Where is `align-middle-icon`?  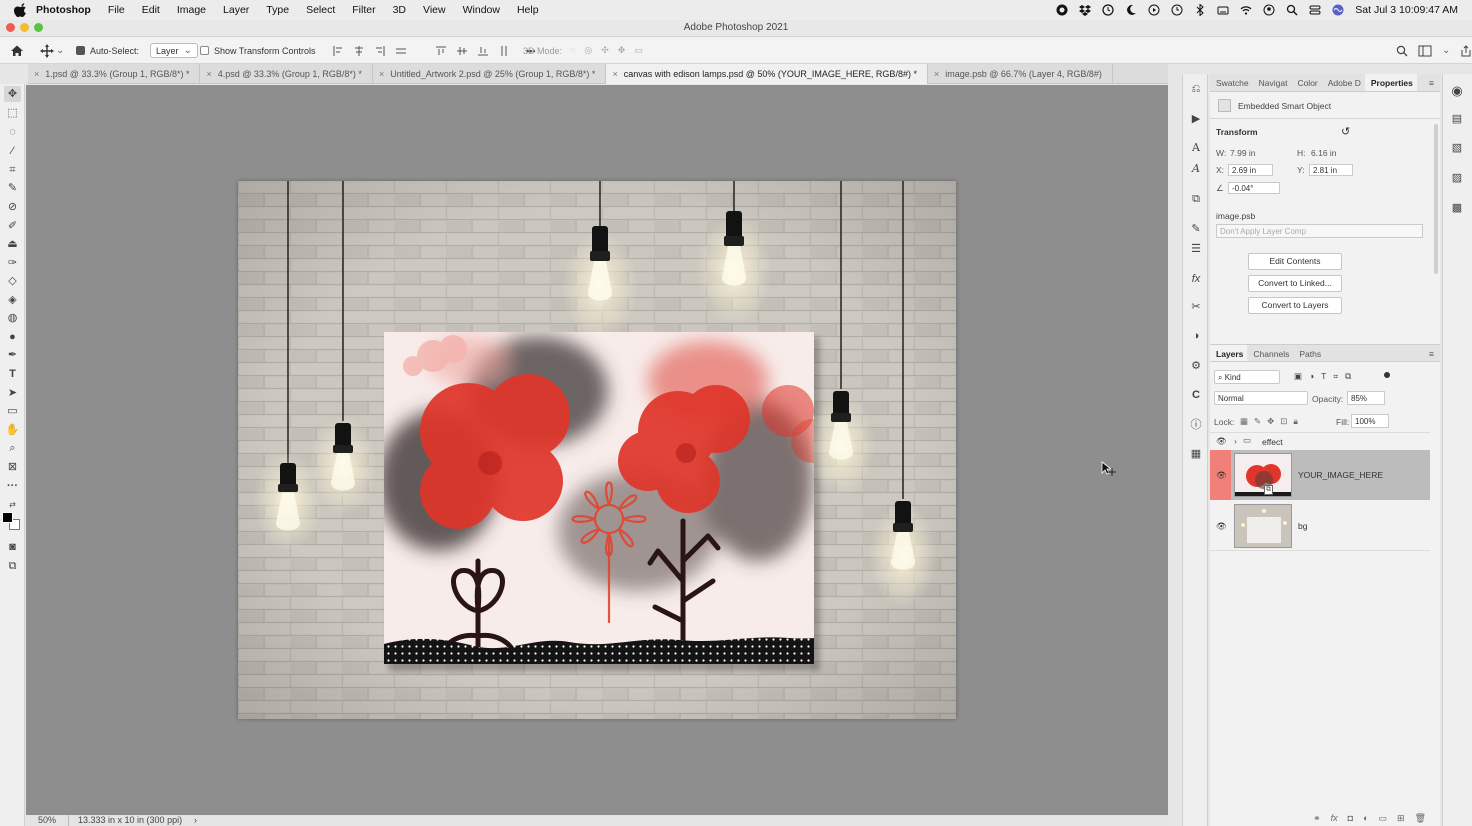
align-middle-icon is located at coordinates (462, 51).